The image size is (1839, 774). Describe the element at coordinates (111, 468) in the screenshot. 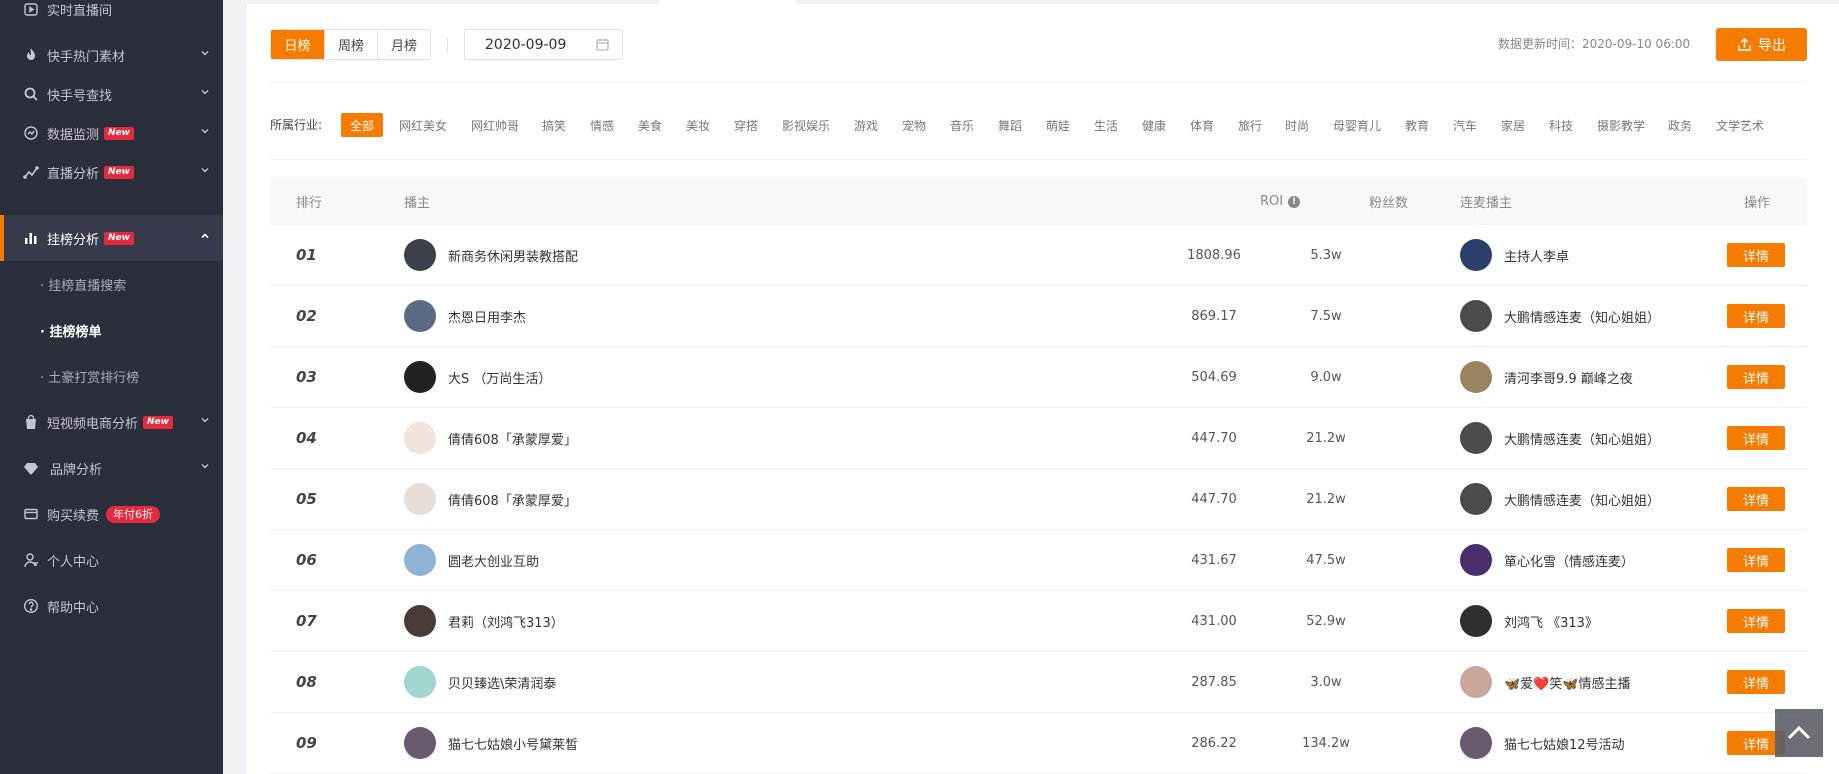

I see `sidebar-item-brand-analysis: 品牌分析` at that location.